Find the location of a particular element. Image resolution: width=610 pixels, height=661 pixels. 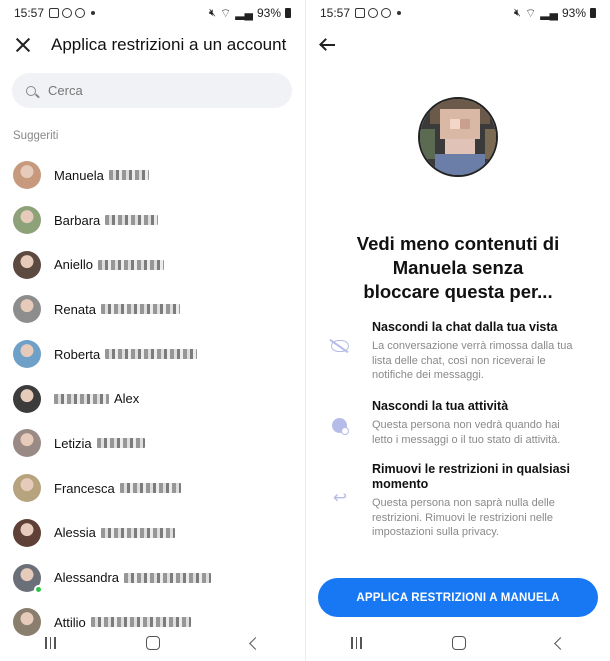

contact-name-text: Renata is located at coordinates (75, 309).